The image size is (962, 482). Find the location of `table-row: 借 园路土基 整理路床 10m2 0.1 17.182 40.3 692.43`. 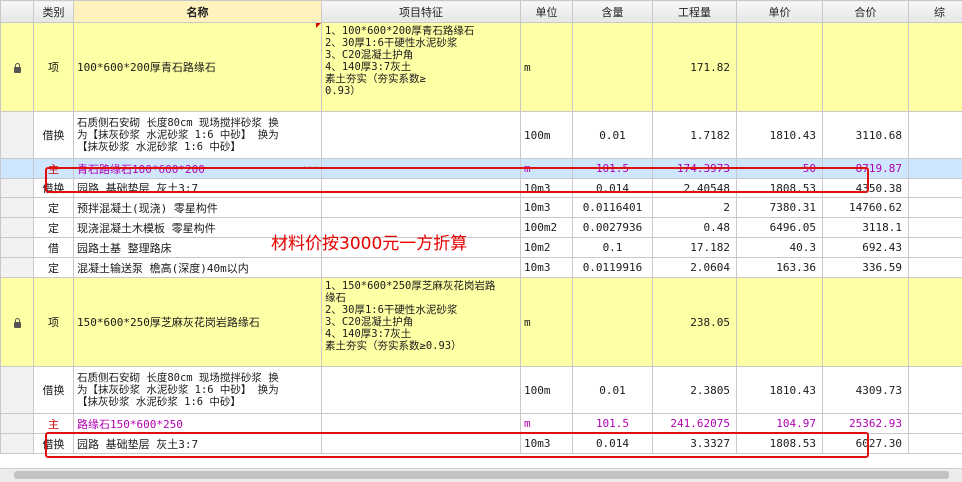

table-row: 借 园路土基 整理路床 10m2 0.1 17.182 40.3 692.43 is located at coordinates (481, 248).